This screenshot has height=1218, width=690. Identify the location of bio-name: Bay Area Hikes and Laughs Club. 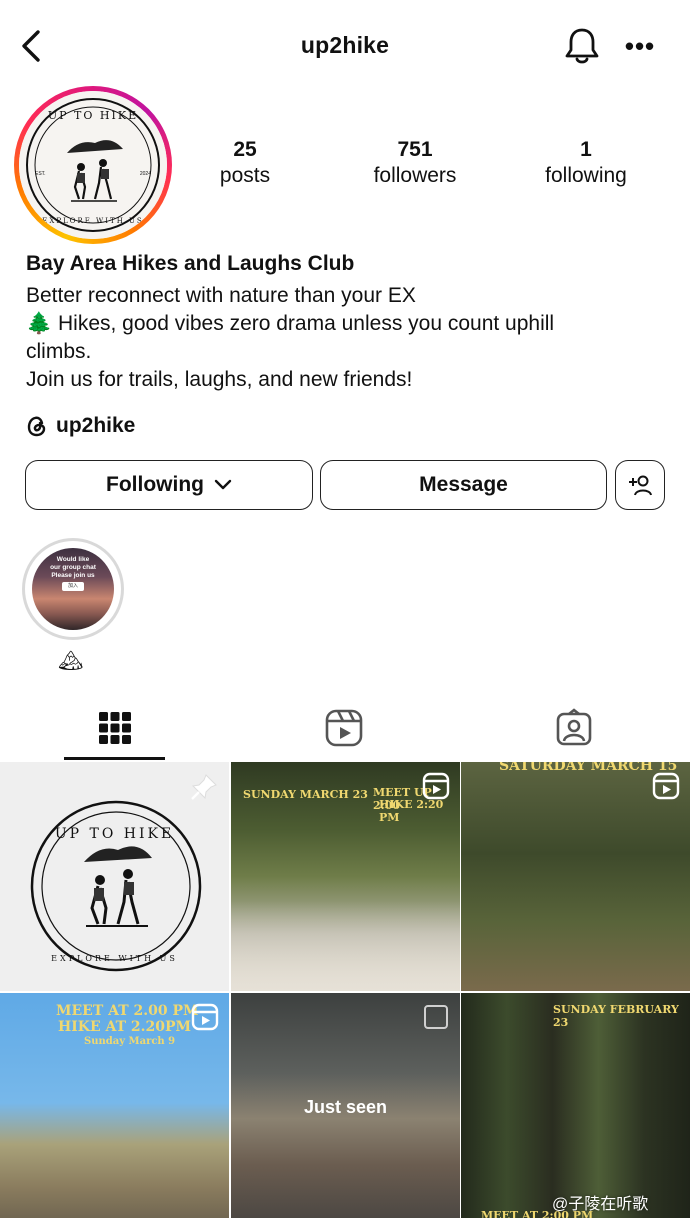
(190, 263).